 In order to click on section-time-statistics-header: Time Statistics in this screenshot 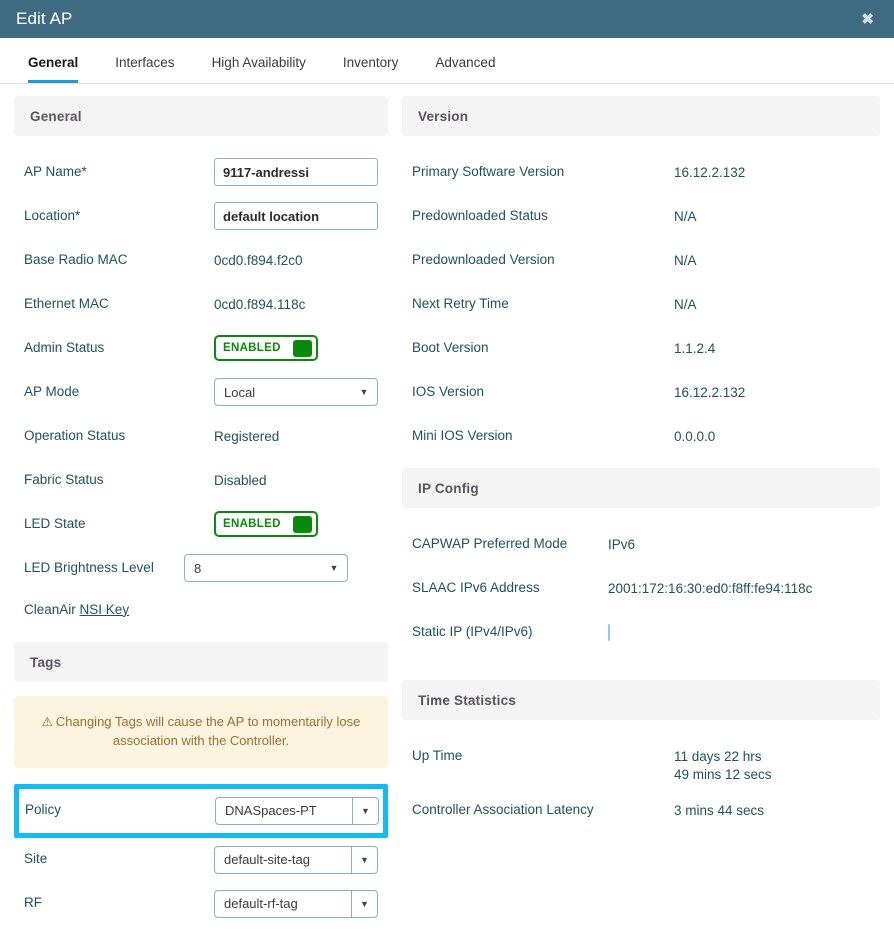, I will do `click(641, 700)`.